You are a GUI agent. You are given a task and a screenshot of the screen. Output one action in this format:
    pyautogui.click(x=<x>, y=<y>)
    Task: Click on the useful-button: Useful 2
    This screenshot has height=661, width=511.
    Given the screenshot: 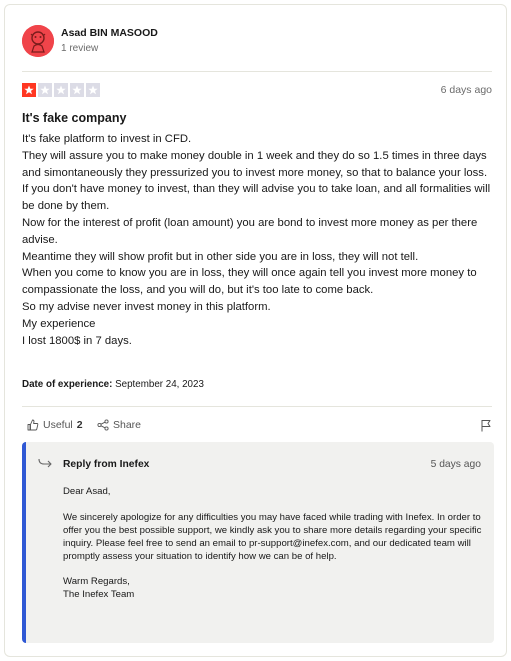 What is the action you would take?
    pyautogui.click(x=55, y=425)
    